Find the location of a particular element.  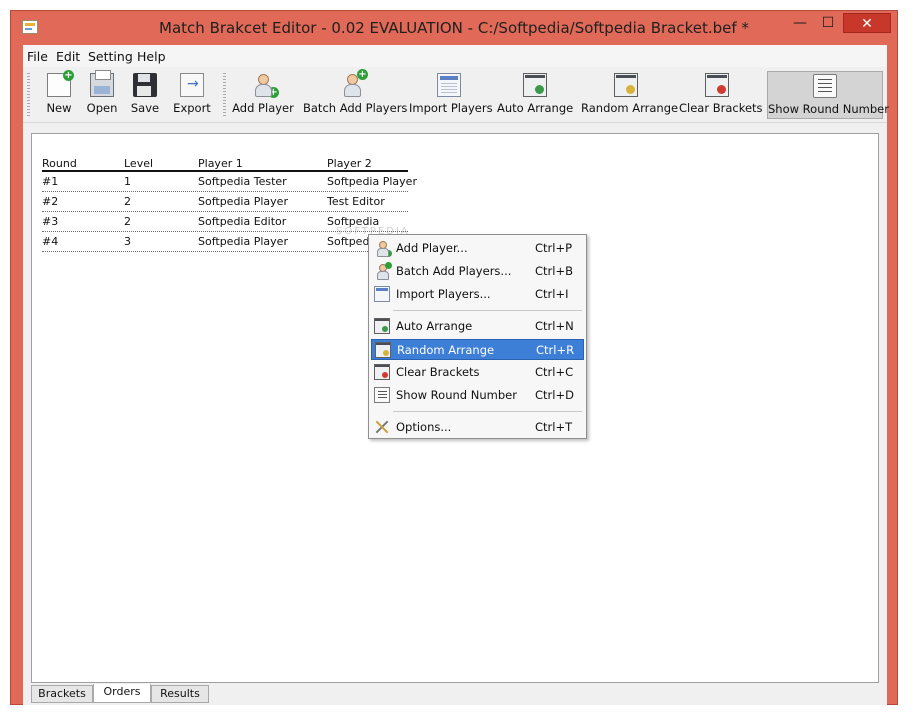

batch-add-players-label: Batch Add Players is located at coordinates (355, 108).